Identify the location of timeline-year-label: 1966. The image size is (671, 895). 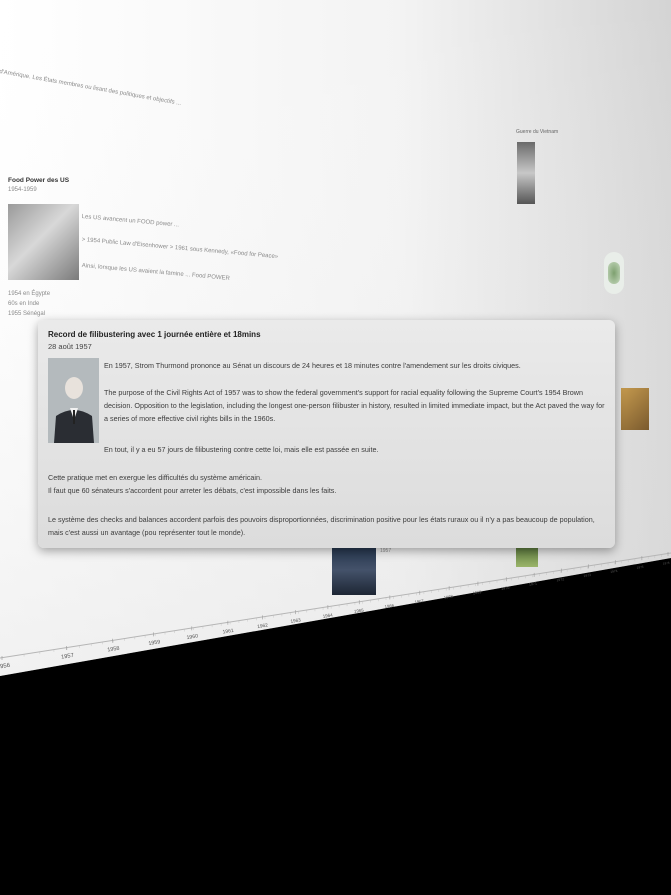
(389, 606).